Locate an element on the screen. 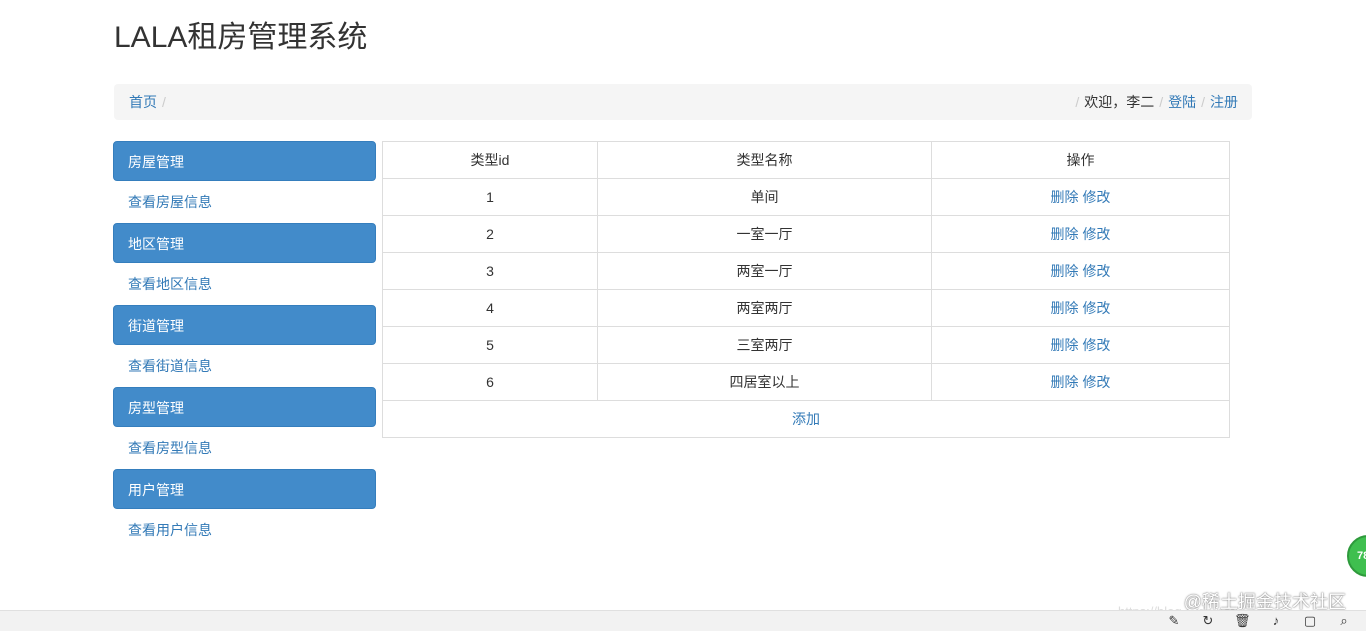 This screenshot has width=1366, height=631. login-link: 登陆 is located at coordinates (1182, 102).